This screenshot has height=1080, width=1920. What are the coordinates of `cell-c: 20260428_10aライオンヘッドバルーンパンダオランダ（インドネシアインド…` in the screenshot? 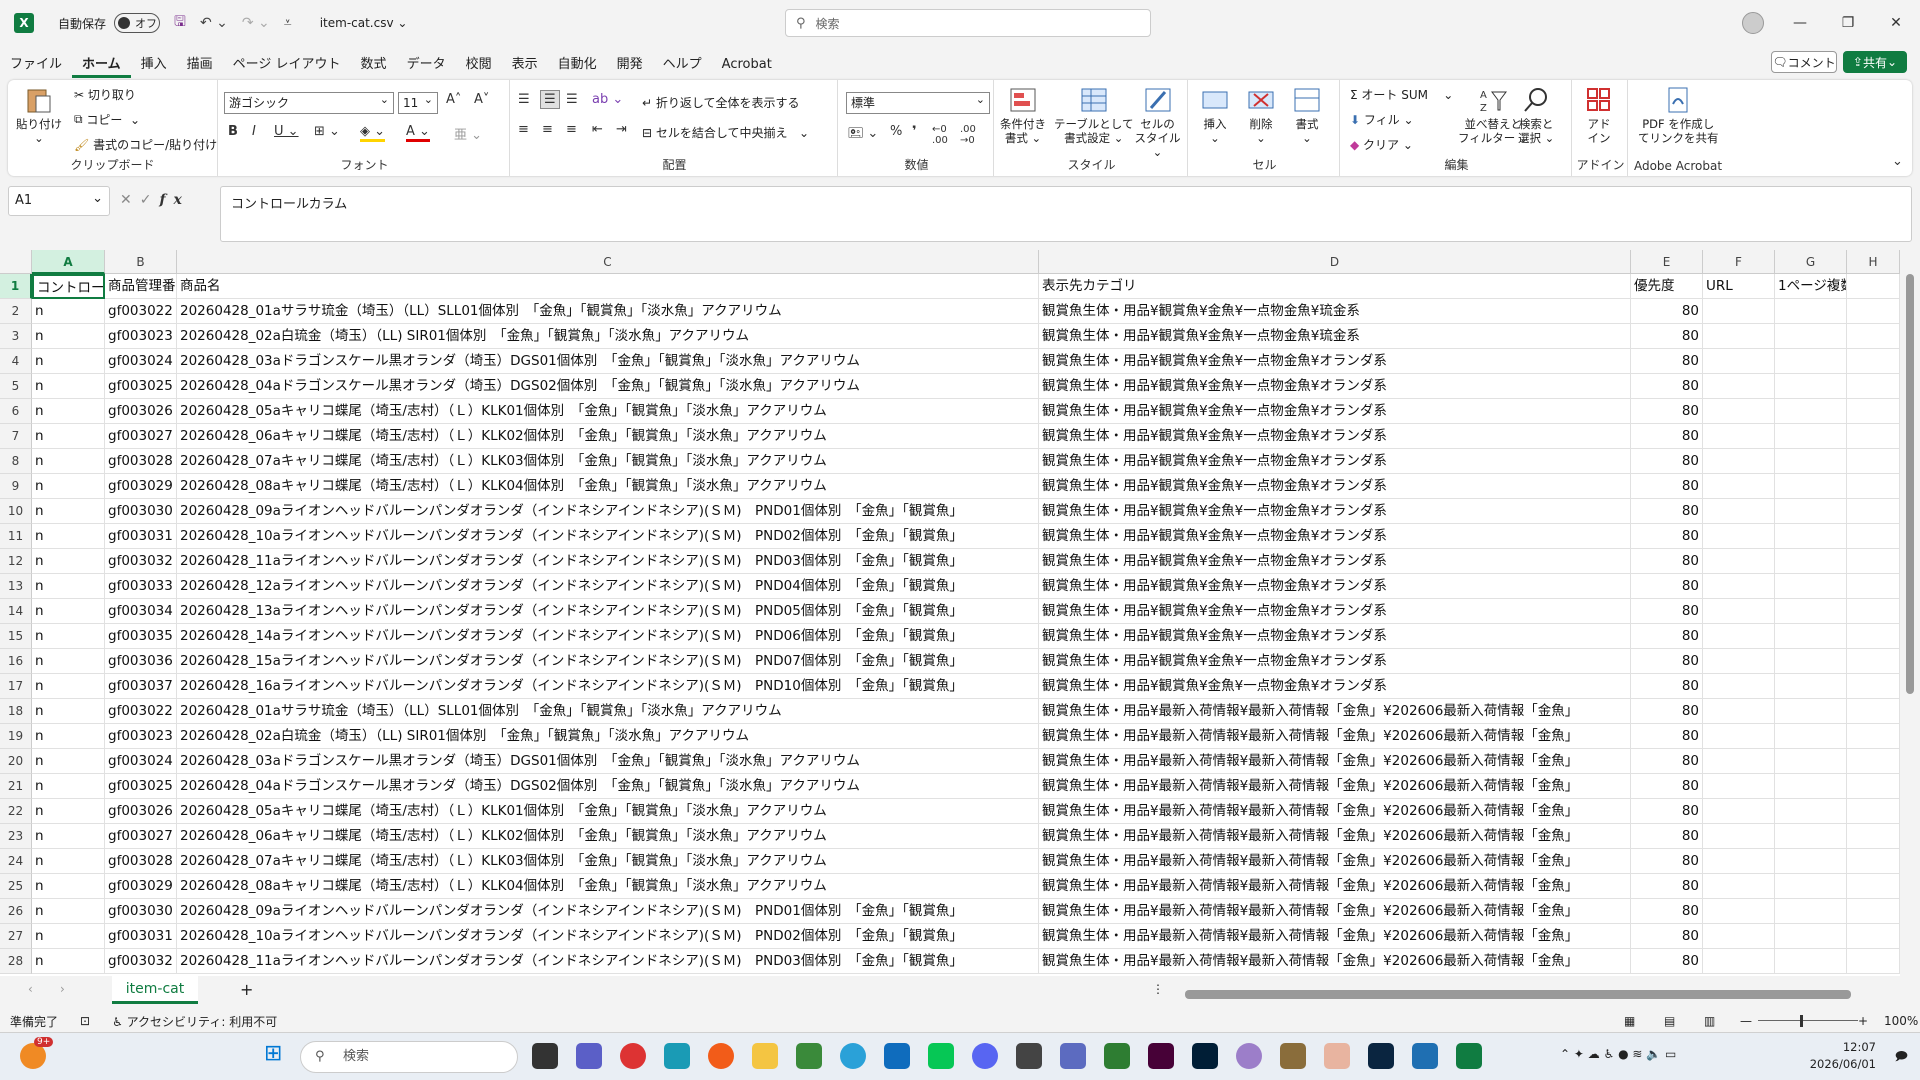 It's located at (608, 936).